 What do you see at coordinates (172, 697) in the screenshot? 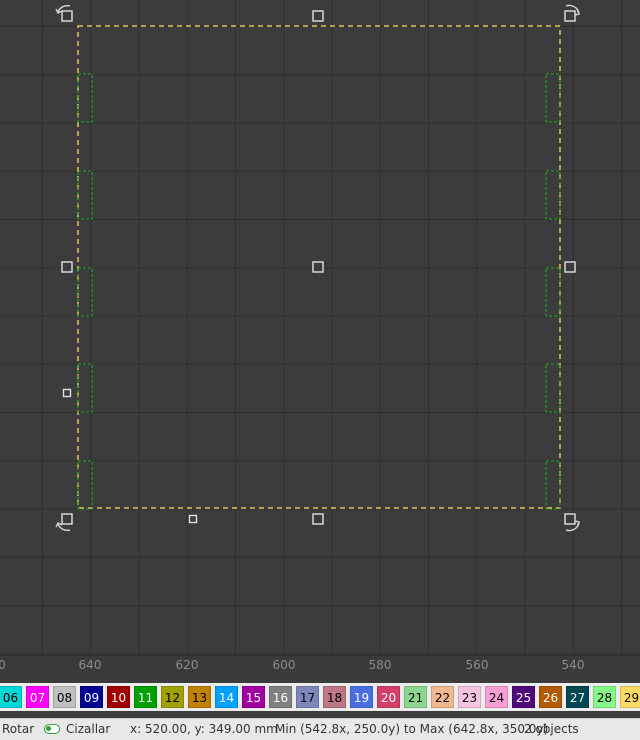
I see `color-swatch-12: 12` at bounding box center [172, 697].